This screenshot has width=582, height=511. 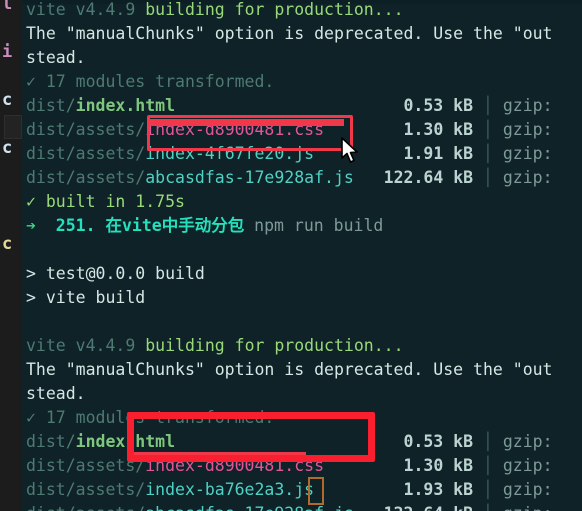 What do you see at coordinates (246, 122) in the screenshot?
I see `css-underline-highlight-top` at bounding box center [246, 122].